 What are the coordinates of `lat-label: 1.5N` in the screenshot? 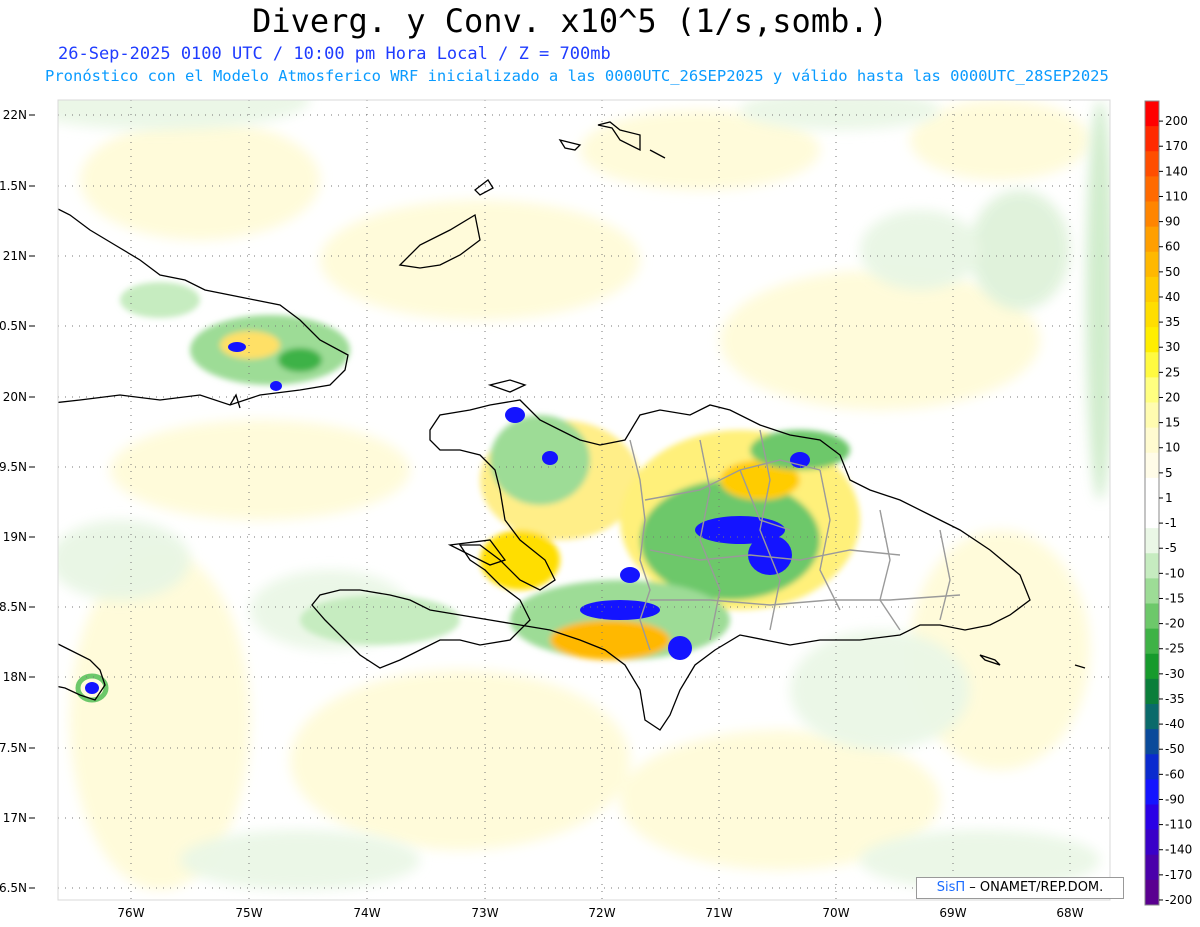 It's located at (13, 186).